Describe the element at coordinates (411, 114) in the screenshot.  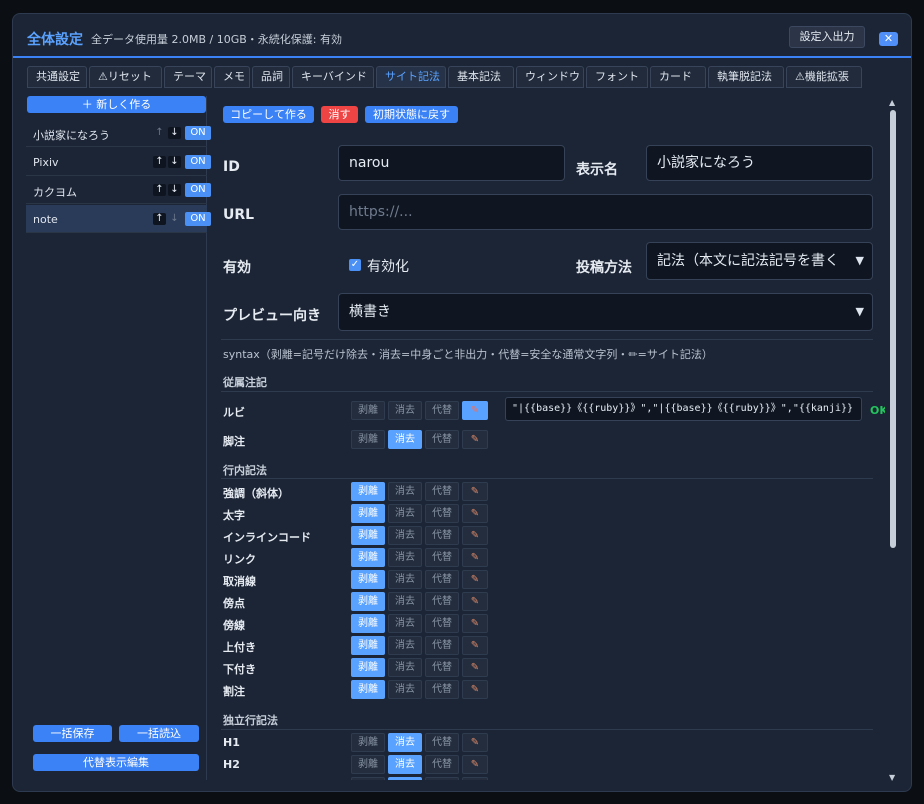
I see `reset-default-button: 初期状態に戻す` at that location.